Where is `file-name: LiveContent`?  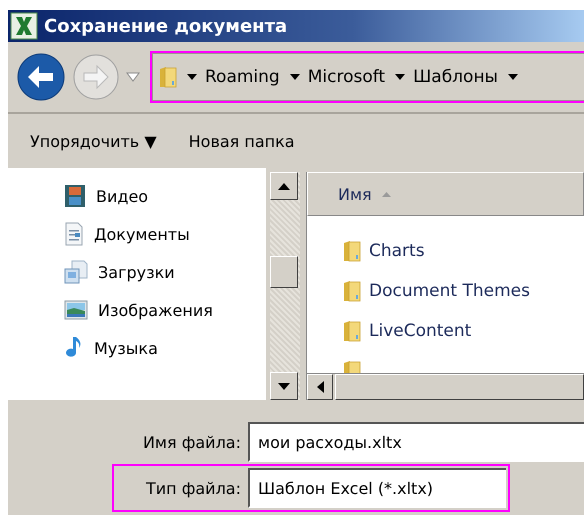 file-name: LiveContent is located at coordinates (420, 331).